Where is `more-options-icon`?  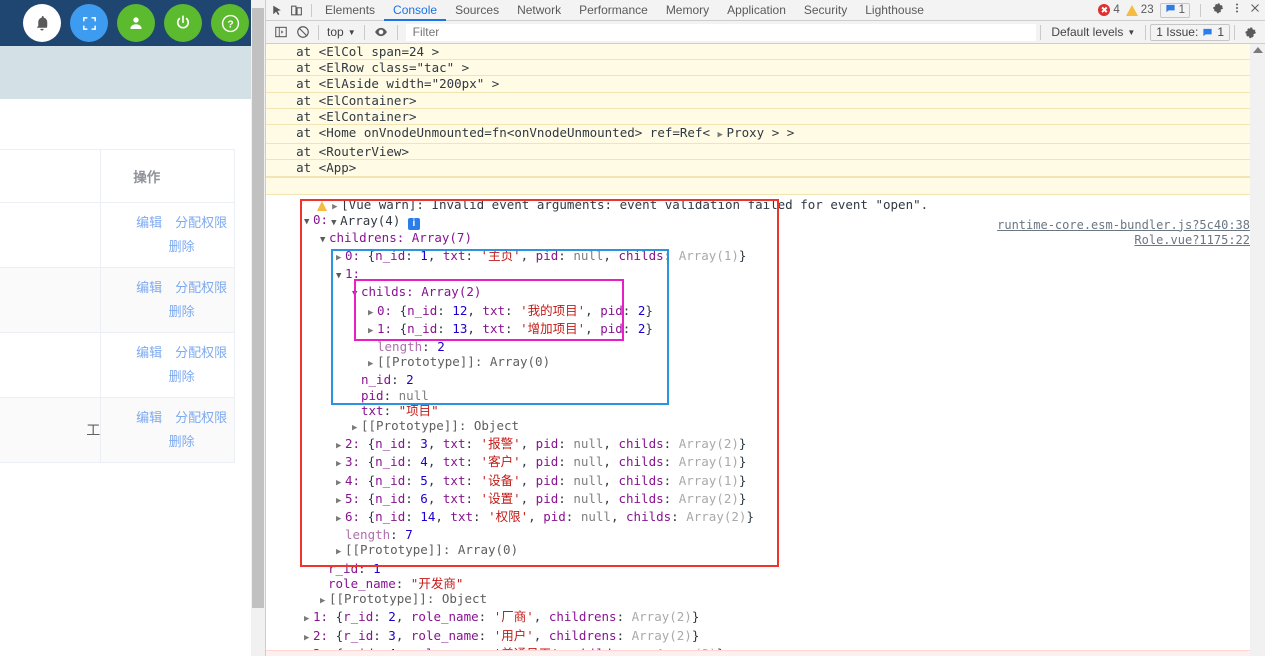
more-options-icon is located at coordinates (1237, 10).